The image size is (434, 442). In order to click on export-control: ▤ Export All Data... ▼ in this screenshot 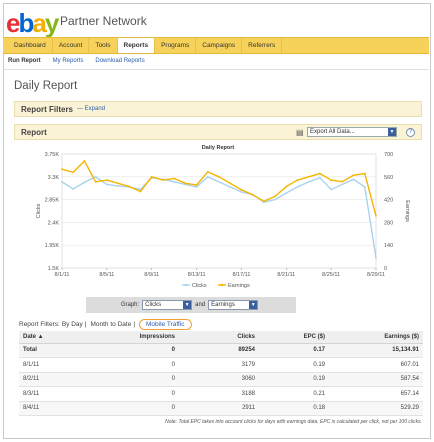, I will do `click(346, 132)`.